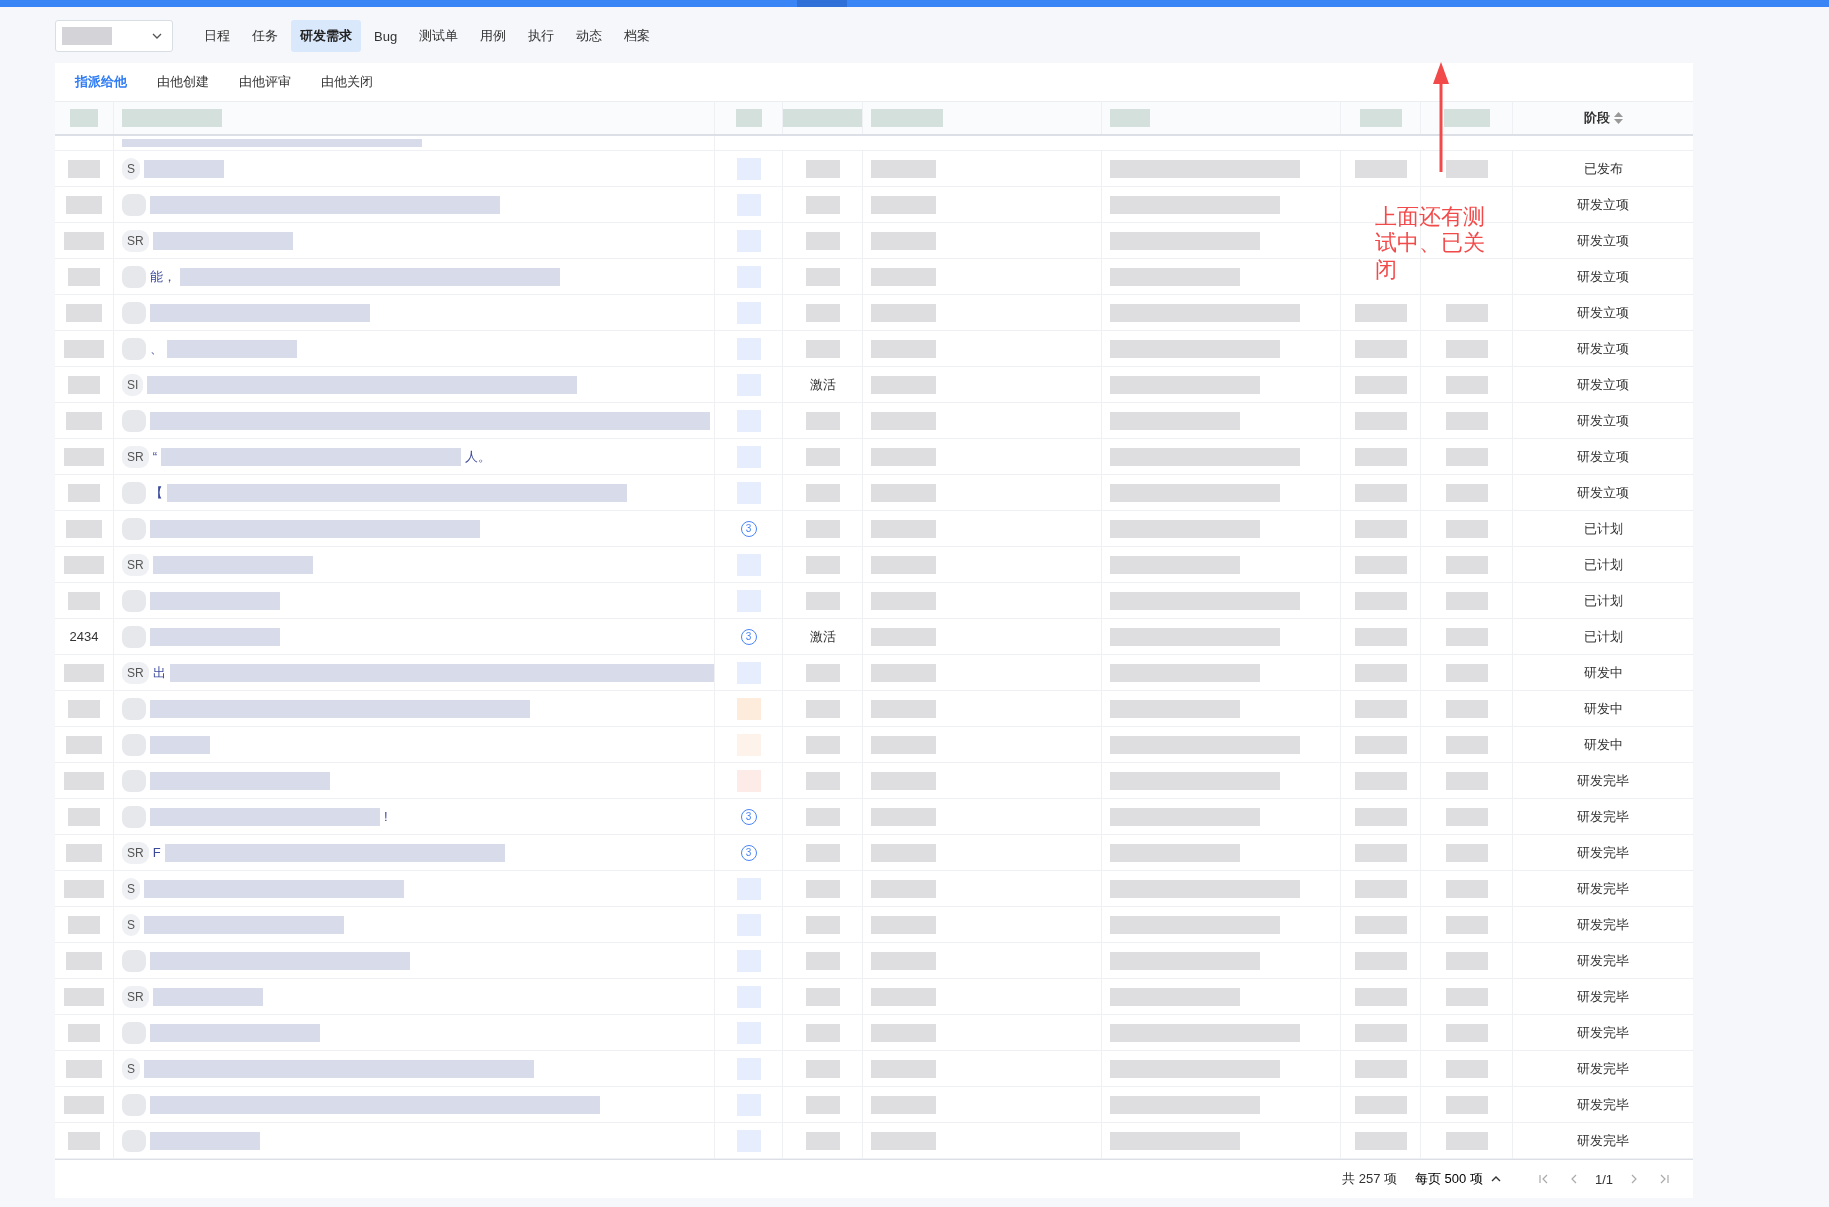  Describe the element at coordinates (1369, 1179) in the screenshot. I see `total-count: 共 257 项` at that location.